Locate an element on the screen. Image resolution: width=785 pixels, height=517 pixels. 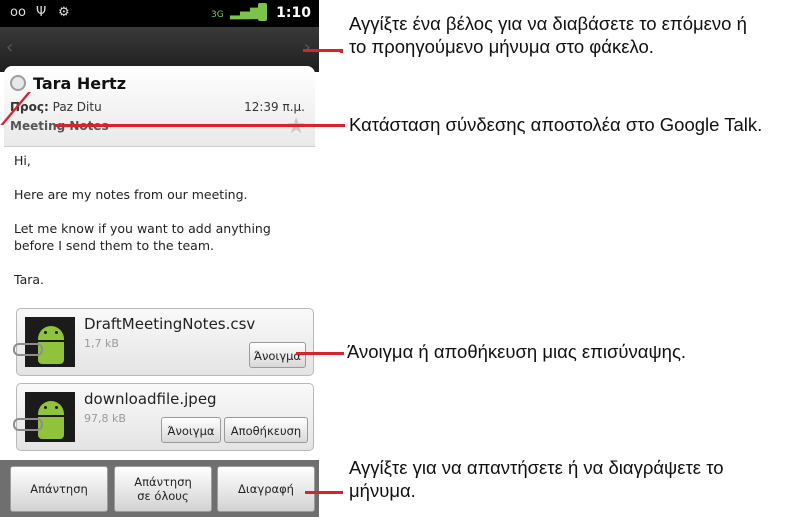
status-bar: ᴏᴏ Ψ ⚙ 3G ▂▄▆ 1:10 is located at coordinates (159, 13).